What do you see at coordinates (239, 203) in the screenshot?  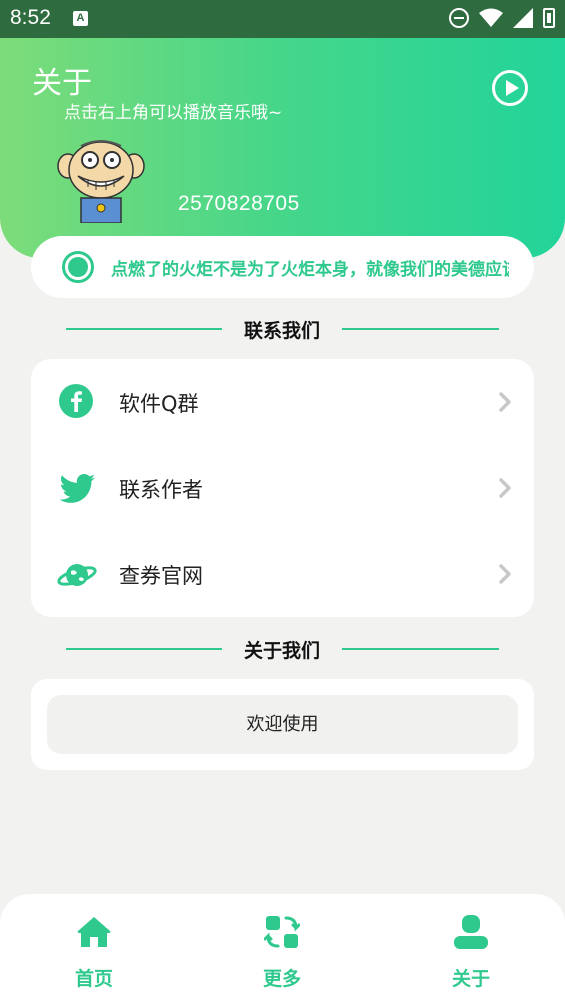 I see `user-id: 2570828705` at bounding box center [239, 203].